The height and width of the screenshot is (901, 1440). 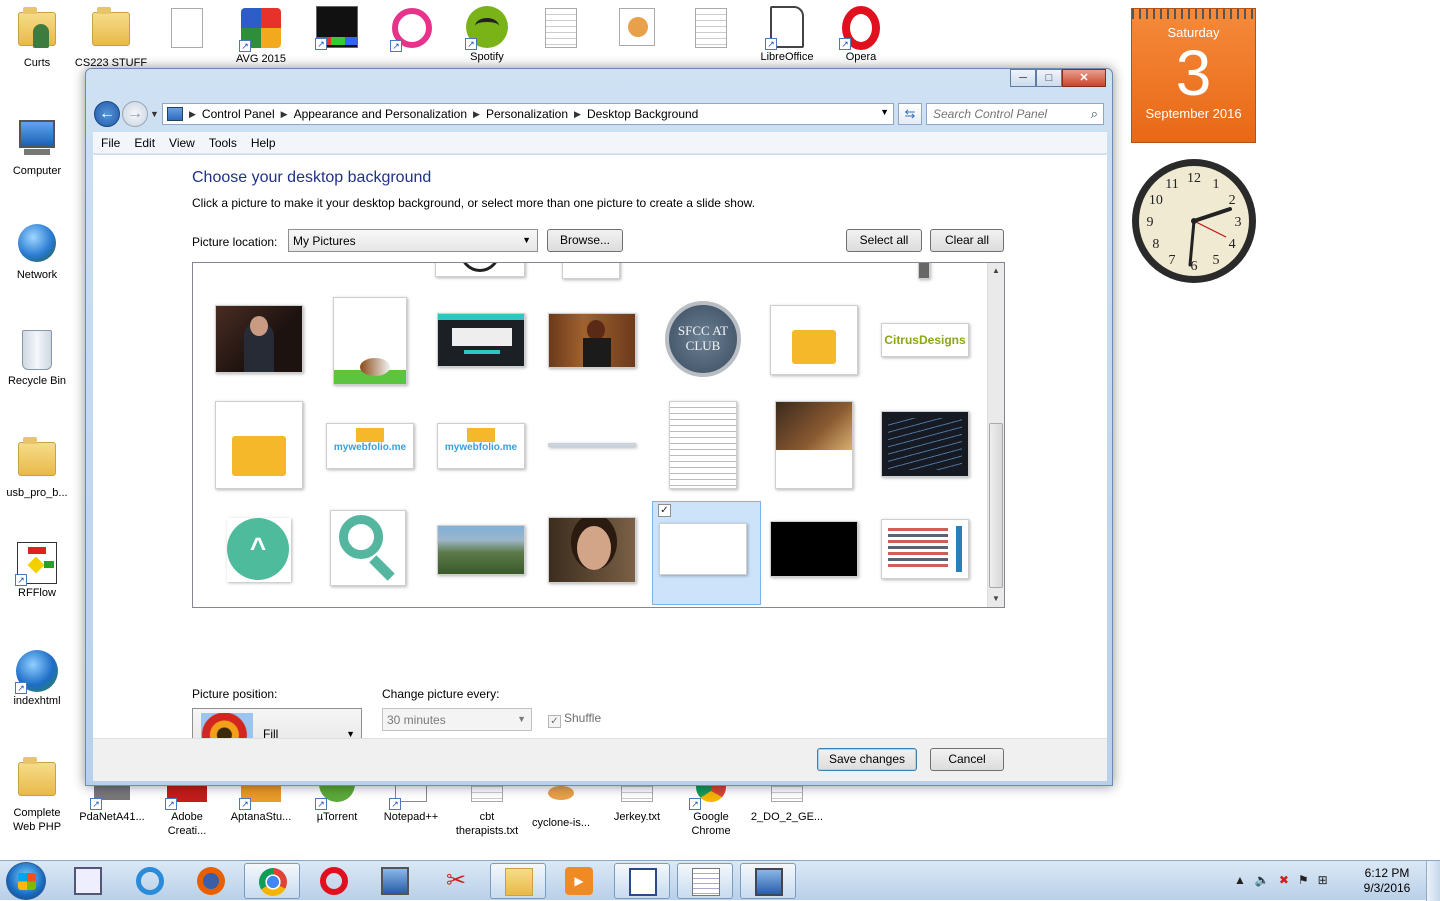 I want to click on volume-icon: 🔈, so click(x=1262, y=880).